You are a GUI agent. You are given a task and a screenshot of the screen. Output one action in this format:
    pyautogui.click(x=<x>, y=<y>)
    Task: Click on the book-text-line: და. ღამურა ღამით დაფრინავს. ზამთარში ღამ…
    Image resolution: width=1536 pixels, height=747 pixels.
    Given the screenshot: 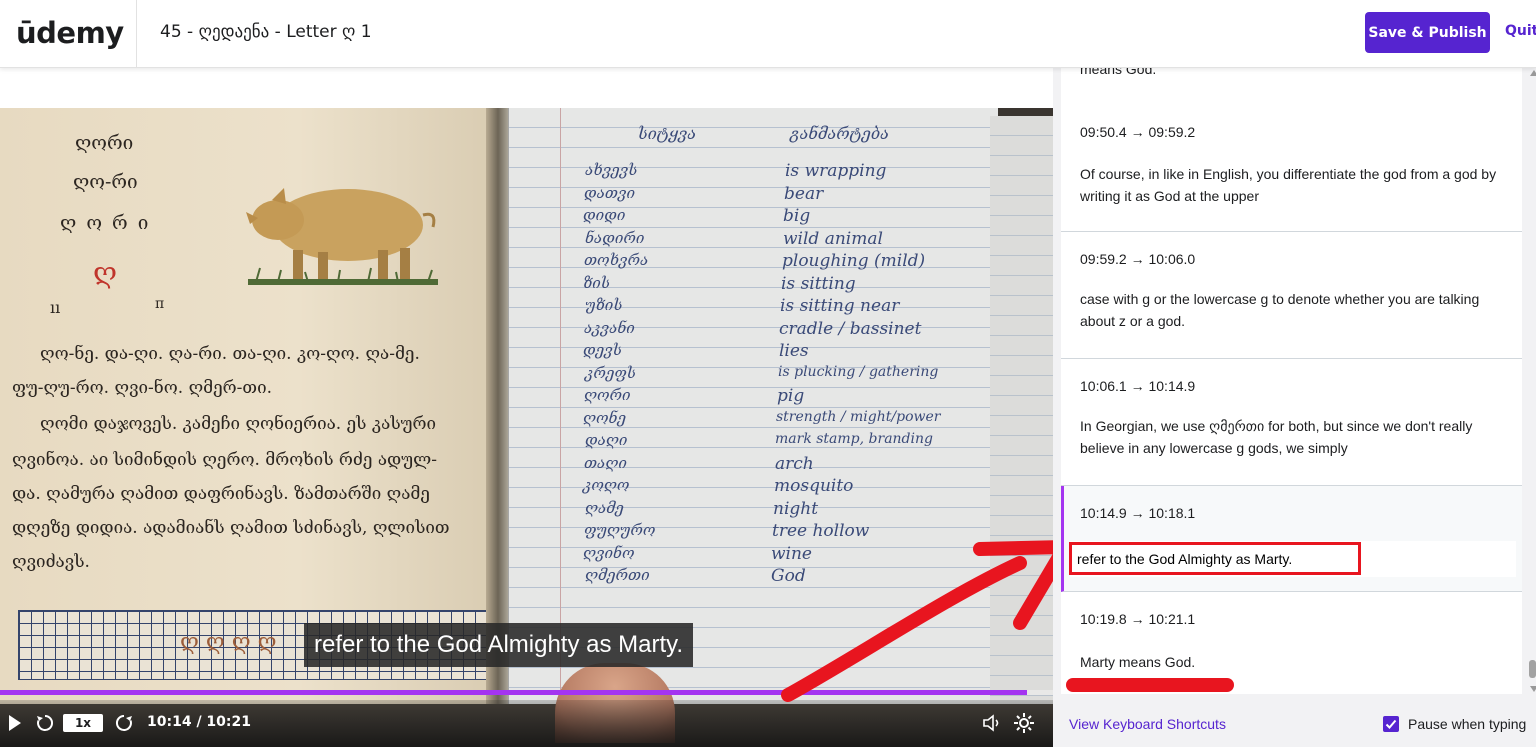 What is the action you would take?
    pyautogui.click(x=221, y=494)
    